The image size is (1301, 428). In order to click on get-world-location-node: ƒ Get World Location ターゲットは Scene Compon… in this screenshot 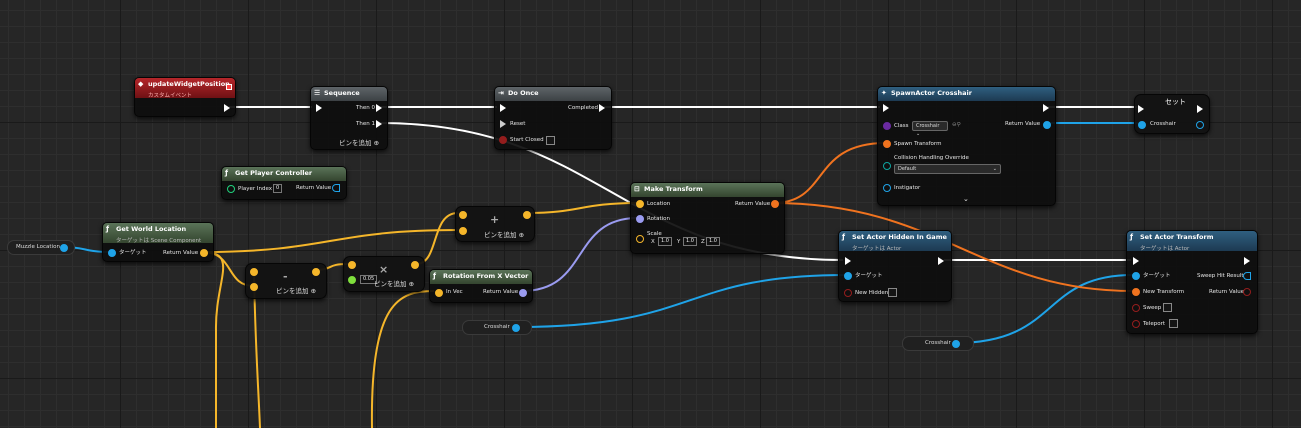, I will do `click(158, 242)`.